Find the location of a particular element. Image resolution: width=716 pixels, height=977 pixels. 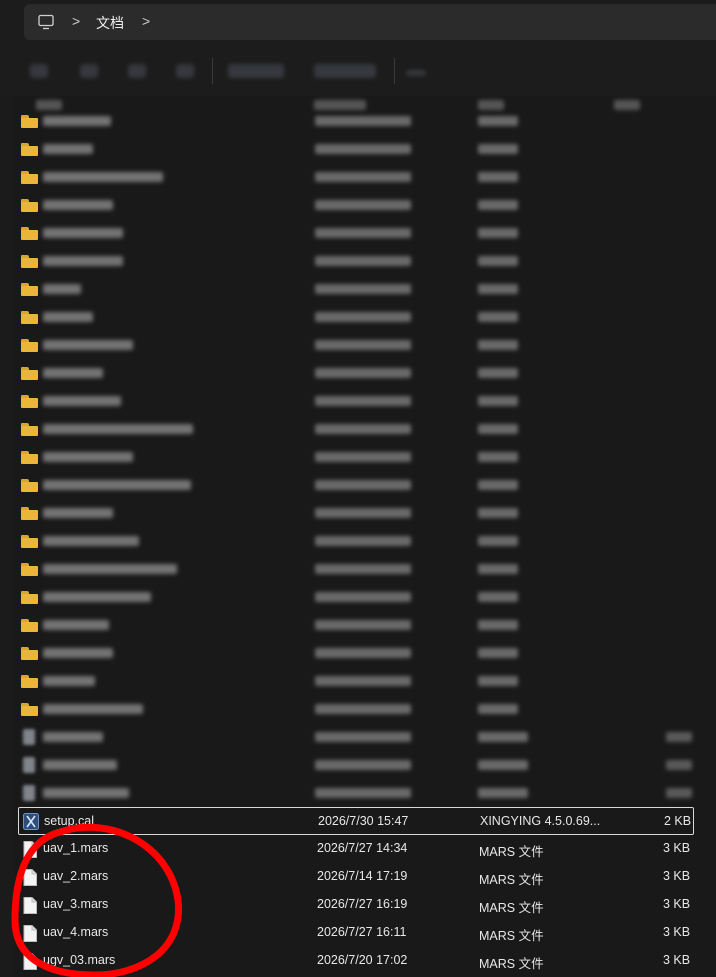

file-row-uav-2: uav_2.mars 2026/7/14 17:19 MARS 文件 3 KB is located at coordinates (356, 877).